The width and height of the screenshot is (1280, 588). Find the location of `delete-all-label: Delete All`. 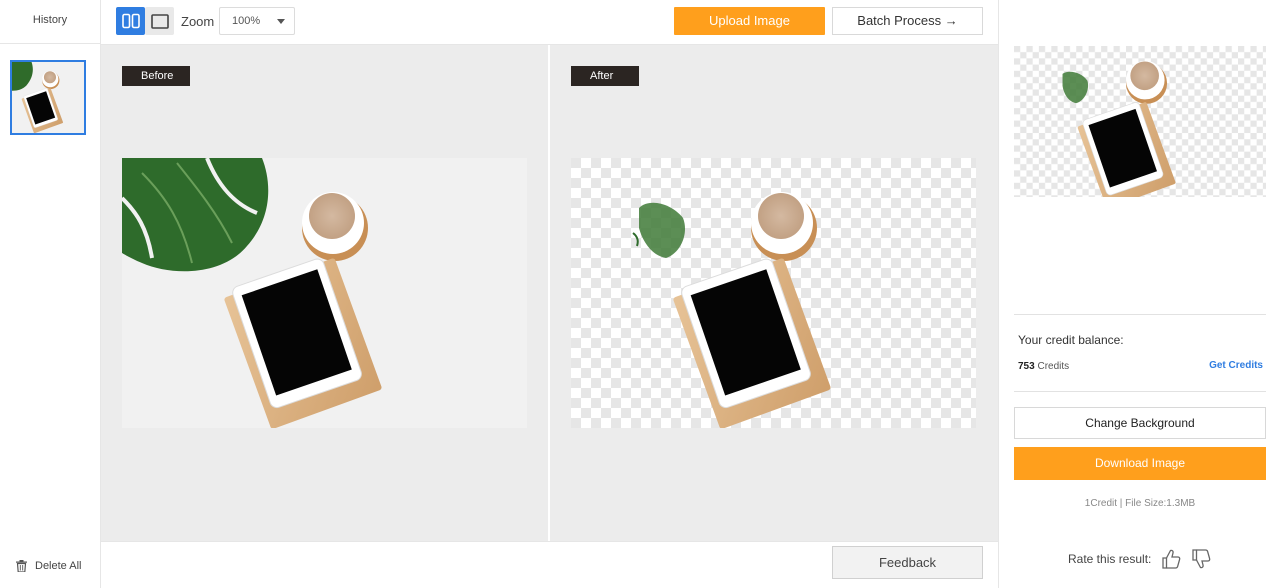

delete-all-label: Delete All is located at coordinates (58, 566).